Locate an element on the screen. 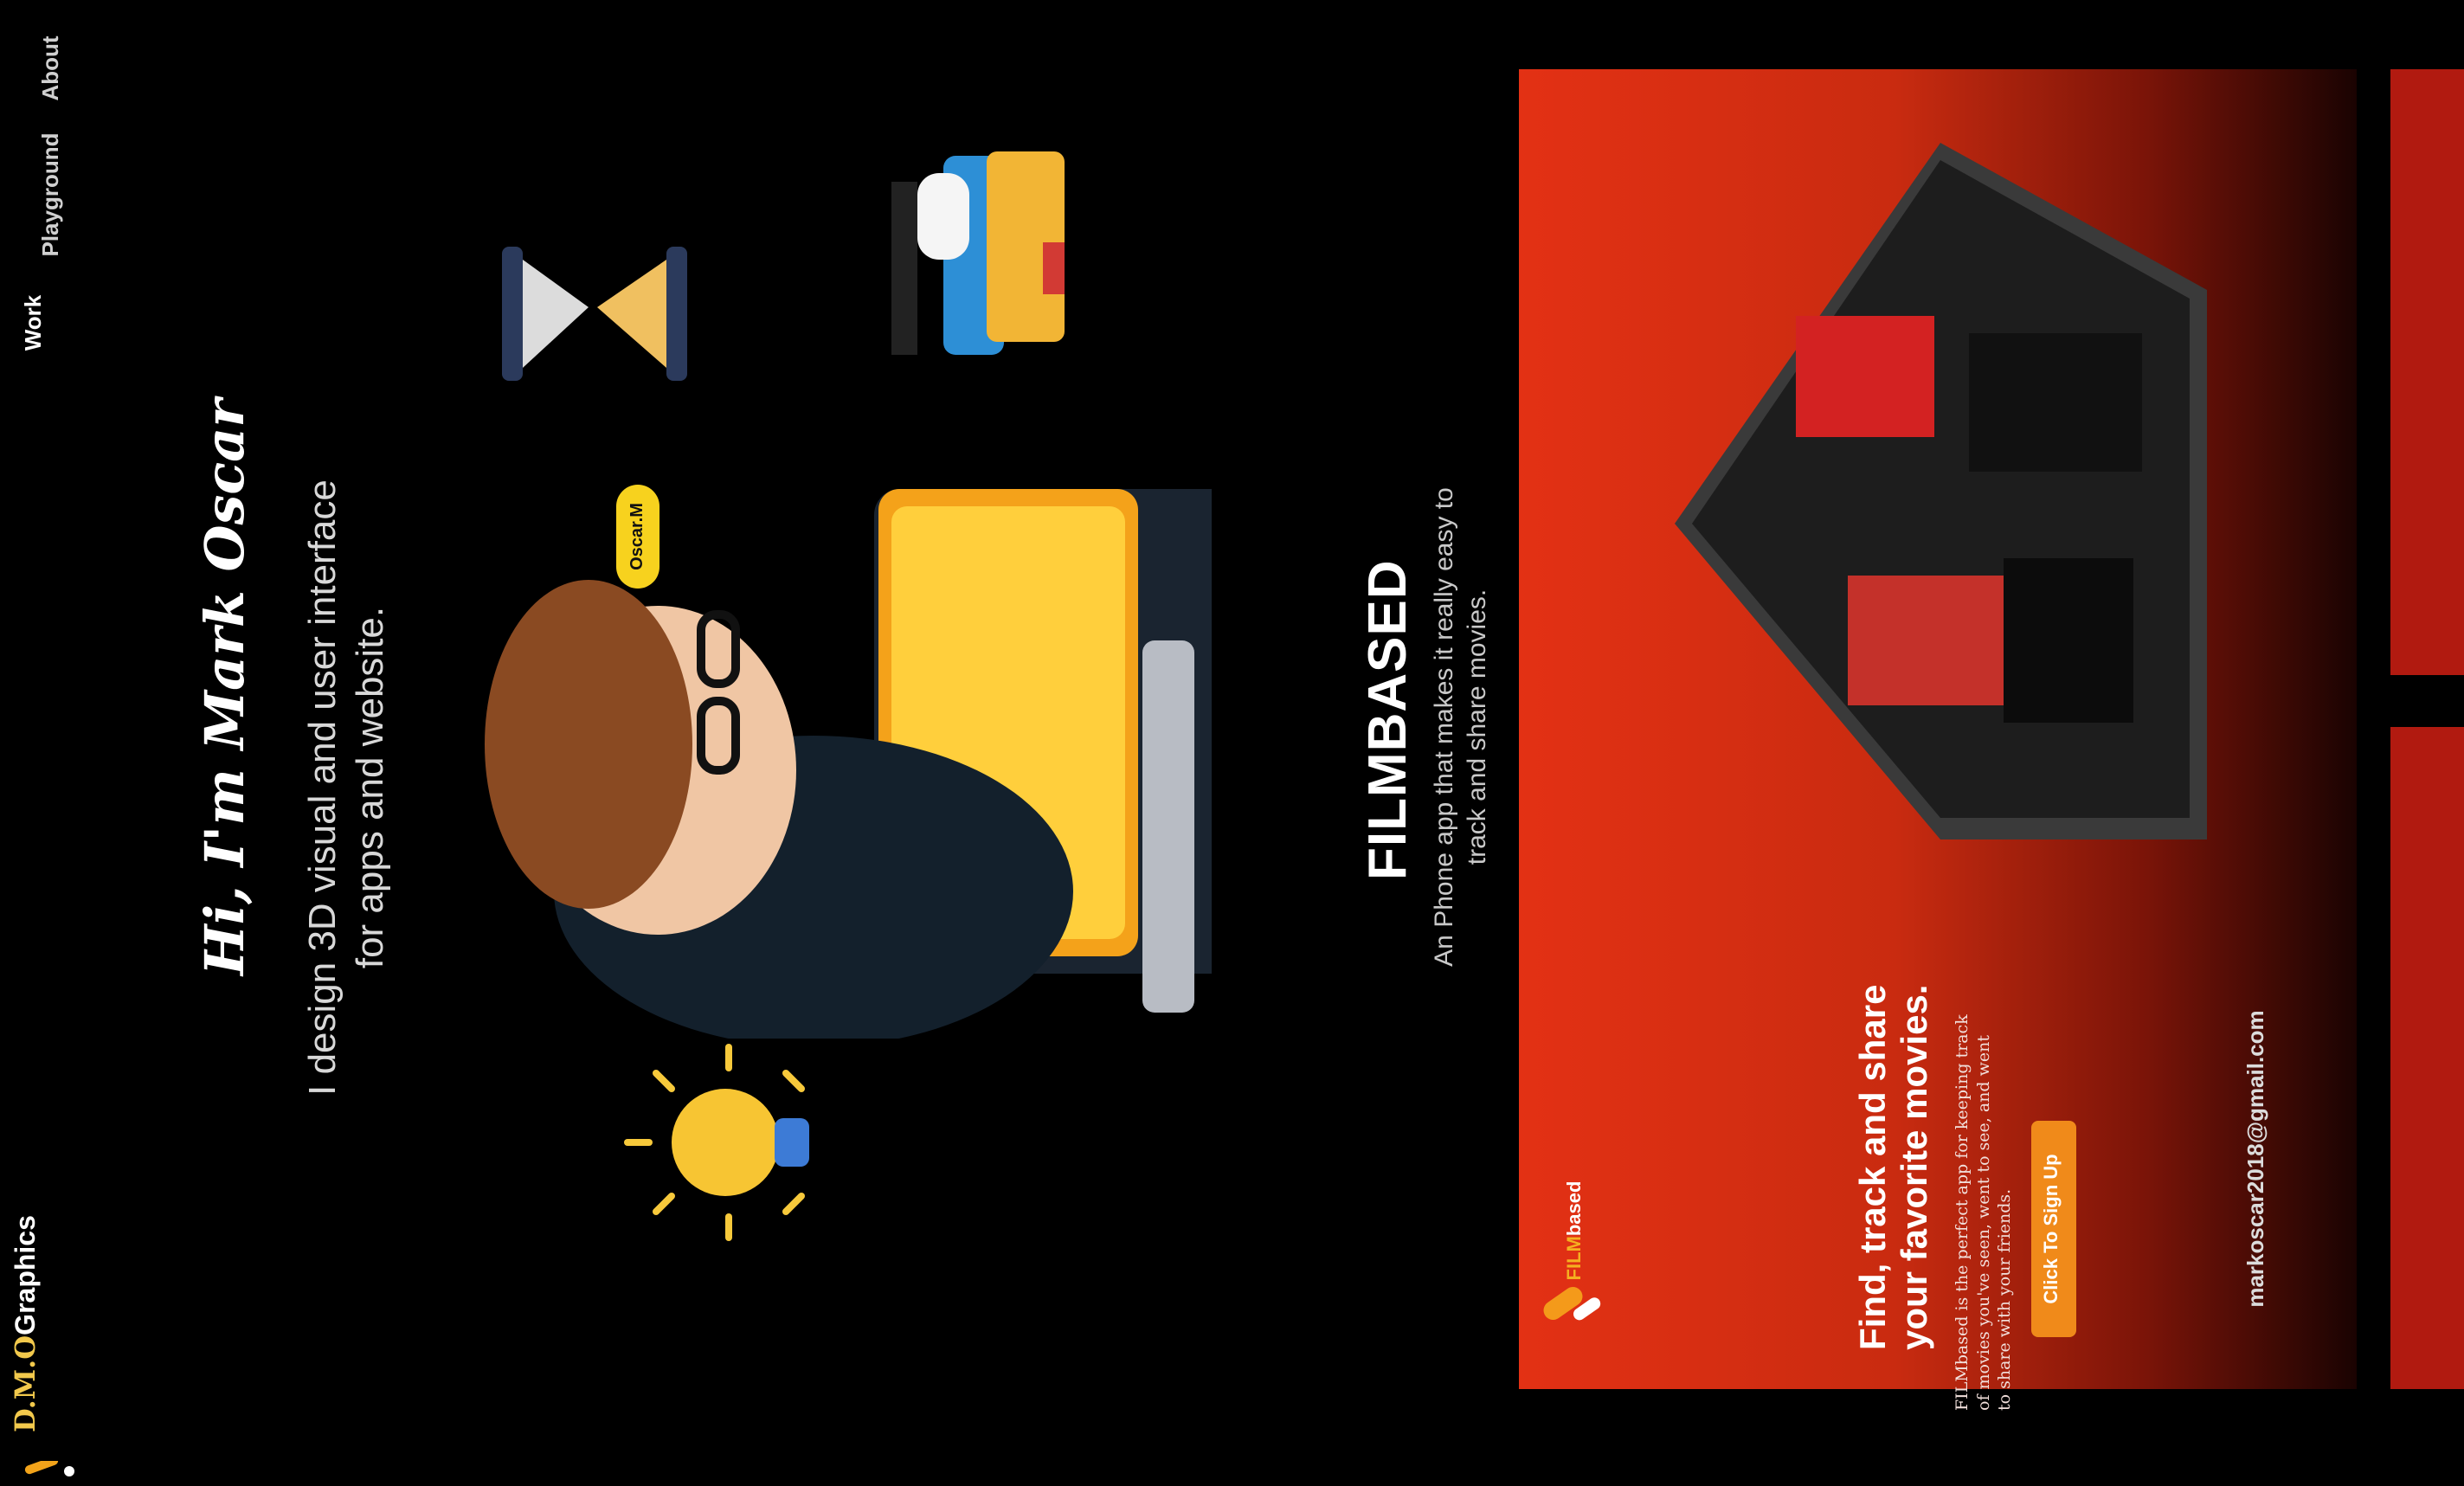 The width and height of the screenshot is (2464, 1486). card-headline-line1: Find, track and share is located at coordinates (1873, 1167).